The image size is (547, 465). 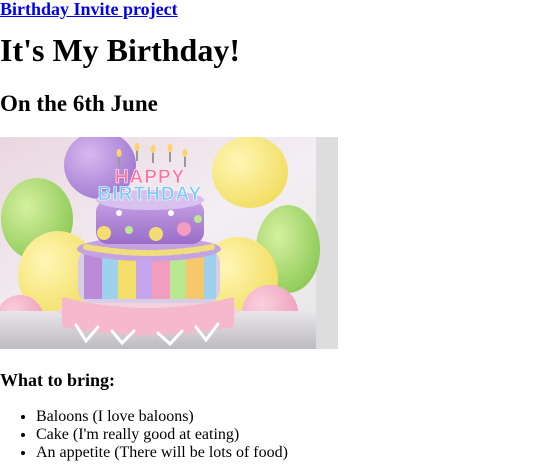 What do you see at coordinates (162, 453) in the screenshot?
I see `bring-item: An appetite (There will be lots of food)` at bounding box center [162, 453].